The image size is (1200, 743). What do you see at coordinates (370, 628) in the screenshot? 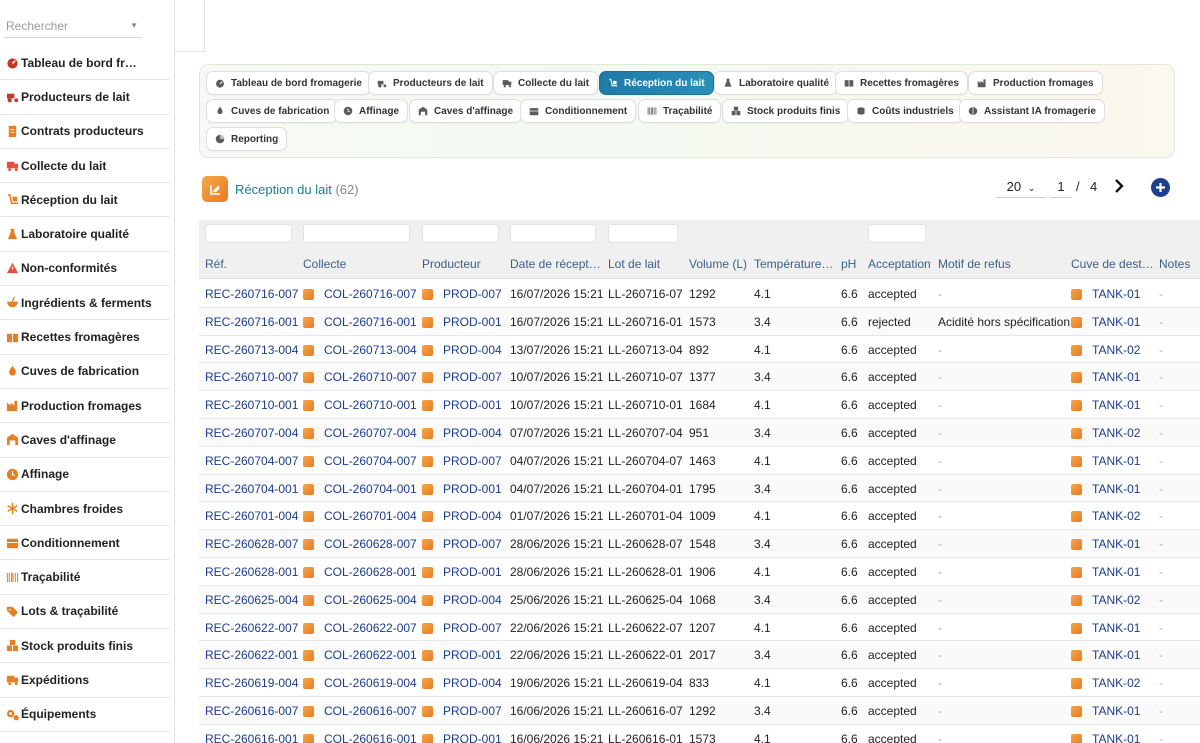
I see `table-cell-link: COL-260622-007` at bounding box center [370, 628].